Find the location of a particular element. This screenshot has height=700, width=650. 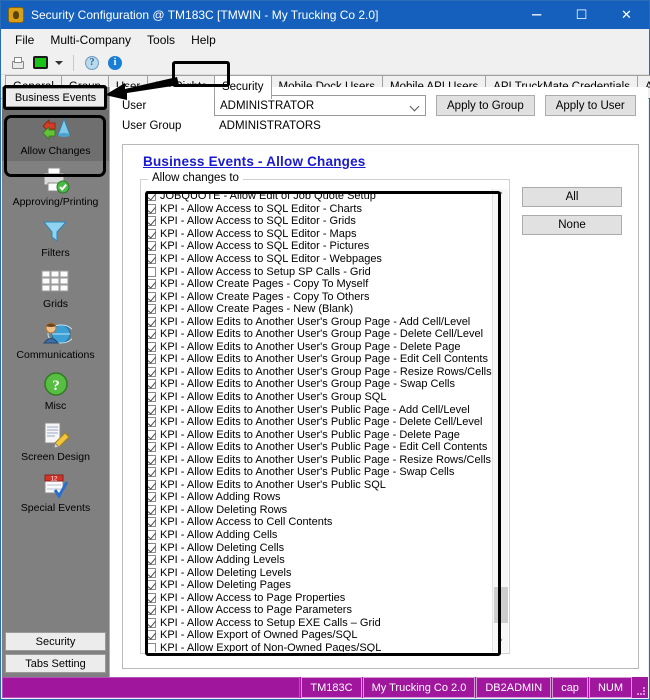

help-button: ? is located at coordinates (92, 63).